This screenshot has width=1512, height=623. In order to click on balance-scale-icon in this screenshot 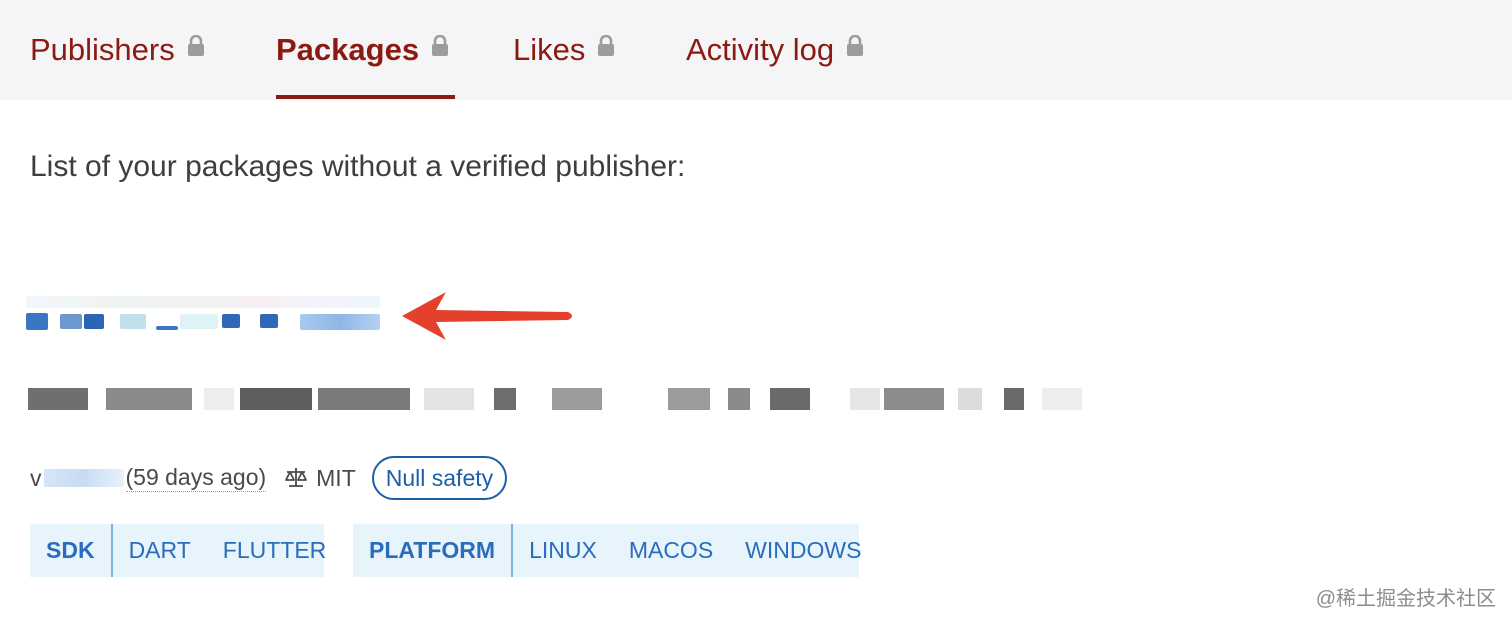, I will do `click(296, 477)`.